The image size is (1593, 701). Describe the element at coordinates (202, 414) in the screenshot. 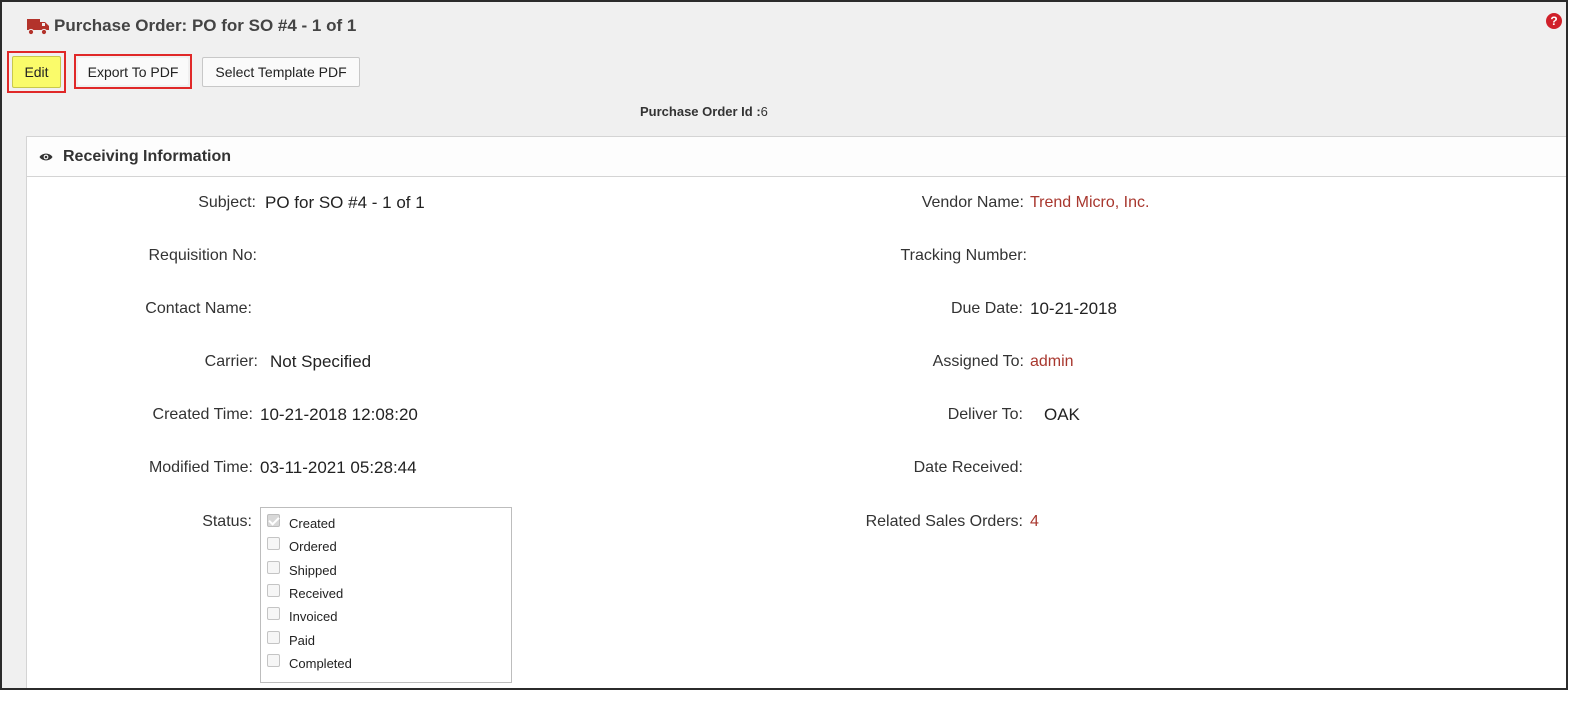

I see `created-time-label: Created Time:` at that location.